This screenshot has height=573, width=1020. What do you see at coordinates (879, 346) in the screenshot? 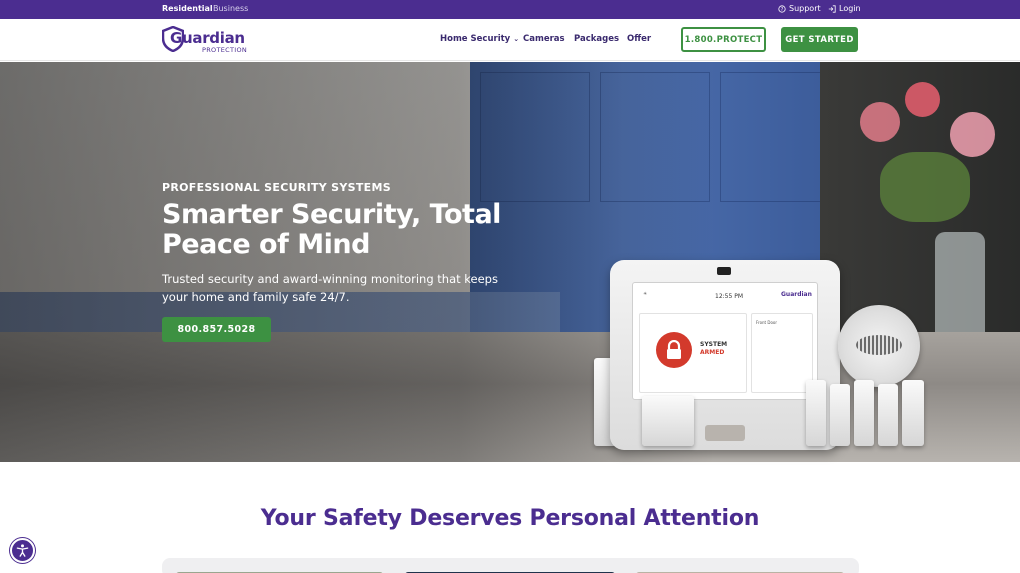
I see `smoke-detector` at bounding box center [879, 346].